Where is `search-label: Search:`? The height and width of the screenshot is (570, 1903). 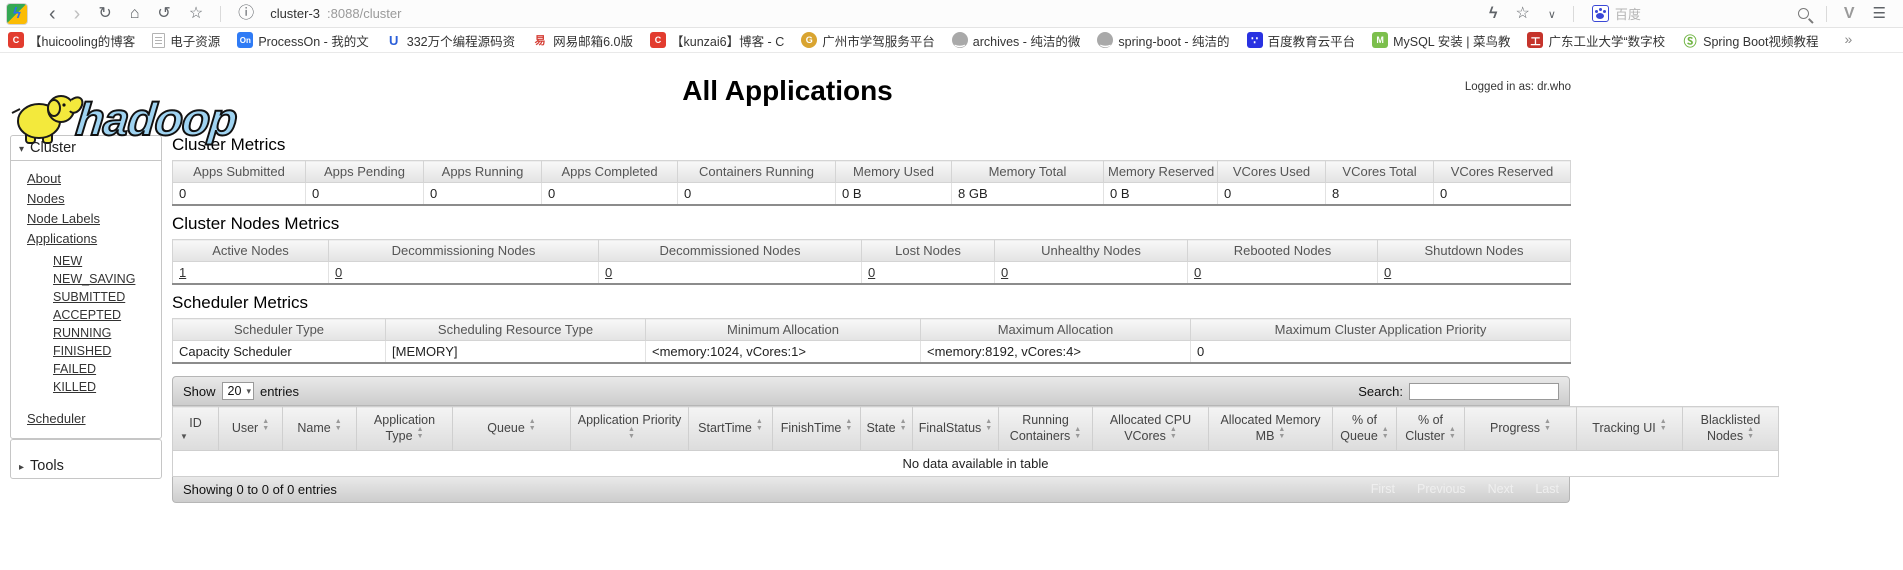 search-label: Search: is located at coordinates (1380, 391).